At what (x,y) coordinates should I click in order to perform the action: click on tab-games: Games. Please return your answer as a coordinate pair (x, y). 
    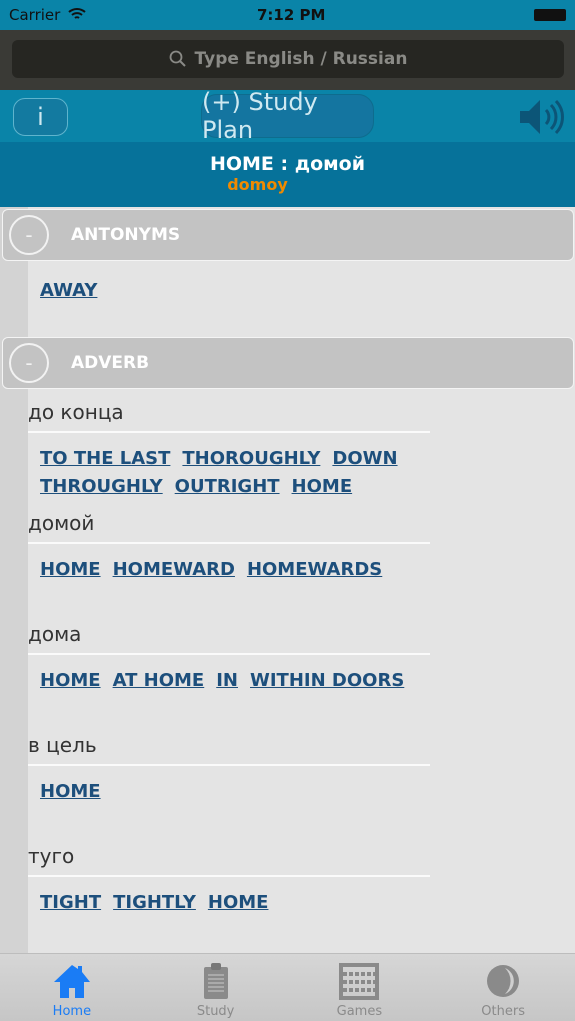
    Looking at the image, I should click on (360, 987).